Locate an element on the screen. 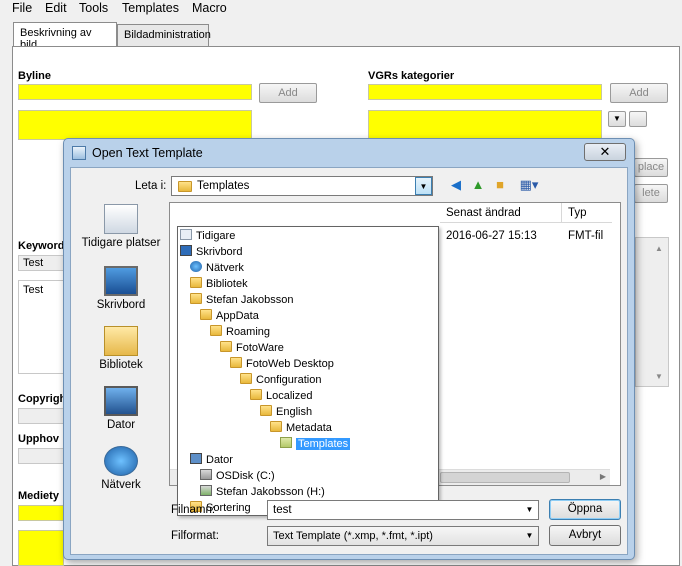 This screenshot has height=566, width=682. tree-label: Localized is located at coordinates (289, 396).